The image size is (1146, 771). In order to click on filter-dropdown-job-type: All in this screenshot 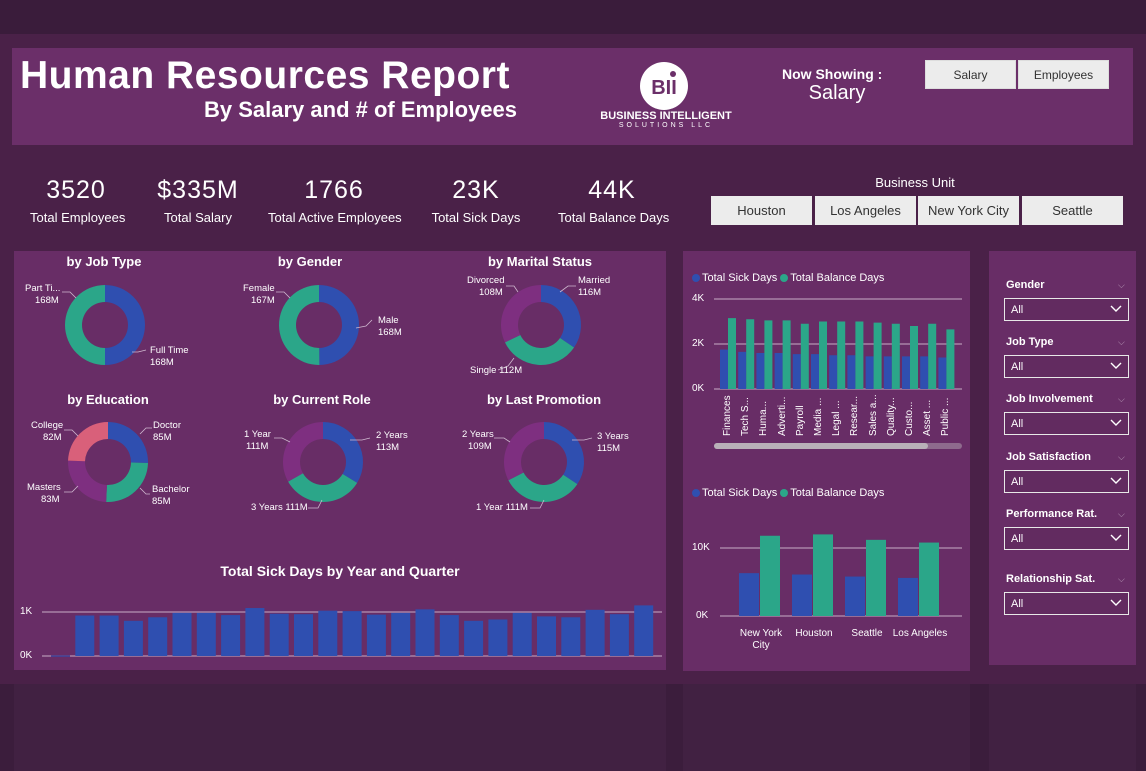, I will do `click(1066, 366)`.